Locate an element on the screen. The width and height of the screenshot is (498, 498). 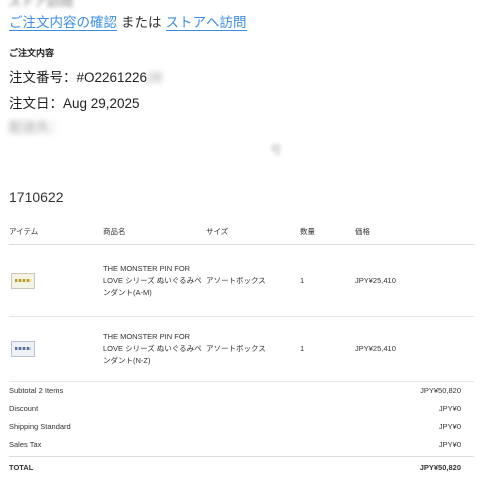
total-divider is located at coordinates (241, 456).